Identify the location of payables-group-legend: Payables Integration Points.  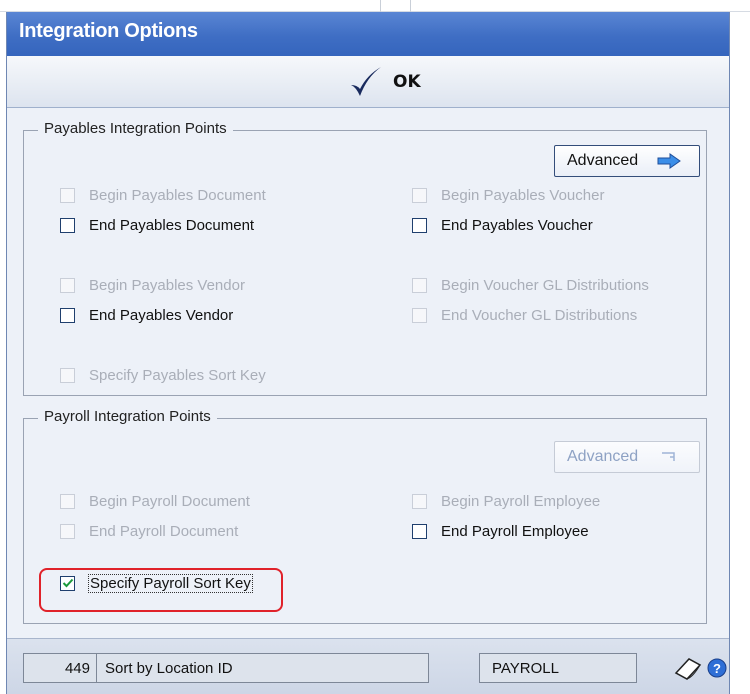
(135, 128).